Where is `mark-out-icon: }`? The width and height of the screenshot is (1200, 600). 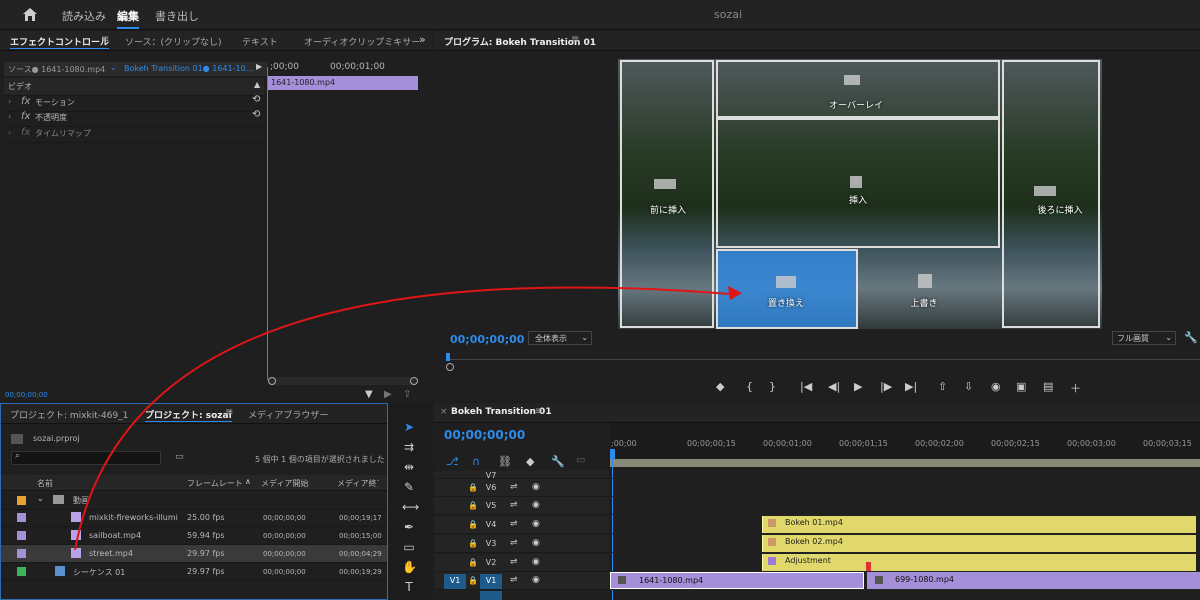
mark-out-icon: } is located at coordinates (772, 386).